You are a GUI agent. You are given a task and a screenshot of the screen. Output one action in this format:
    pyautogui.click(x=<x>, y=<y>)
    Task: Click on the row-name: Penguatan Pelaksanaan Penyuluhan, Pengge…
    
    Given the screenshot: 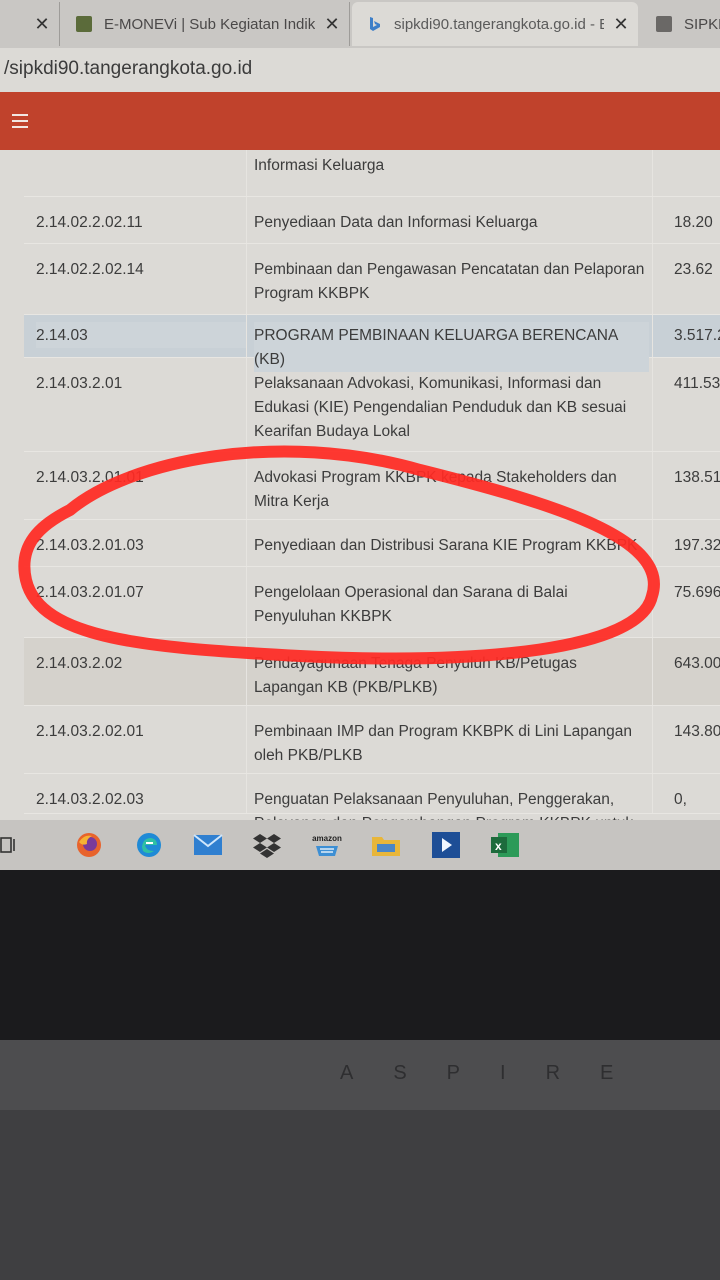 What is the action you would take?
    pyautogui.click(x=443, y=805)
    